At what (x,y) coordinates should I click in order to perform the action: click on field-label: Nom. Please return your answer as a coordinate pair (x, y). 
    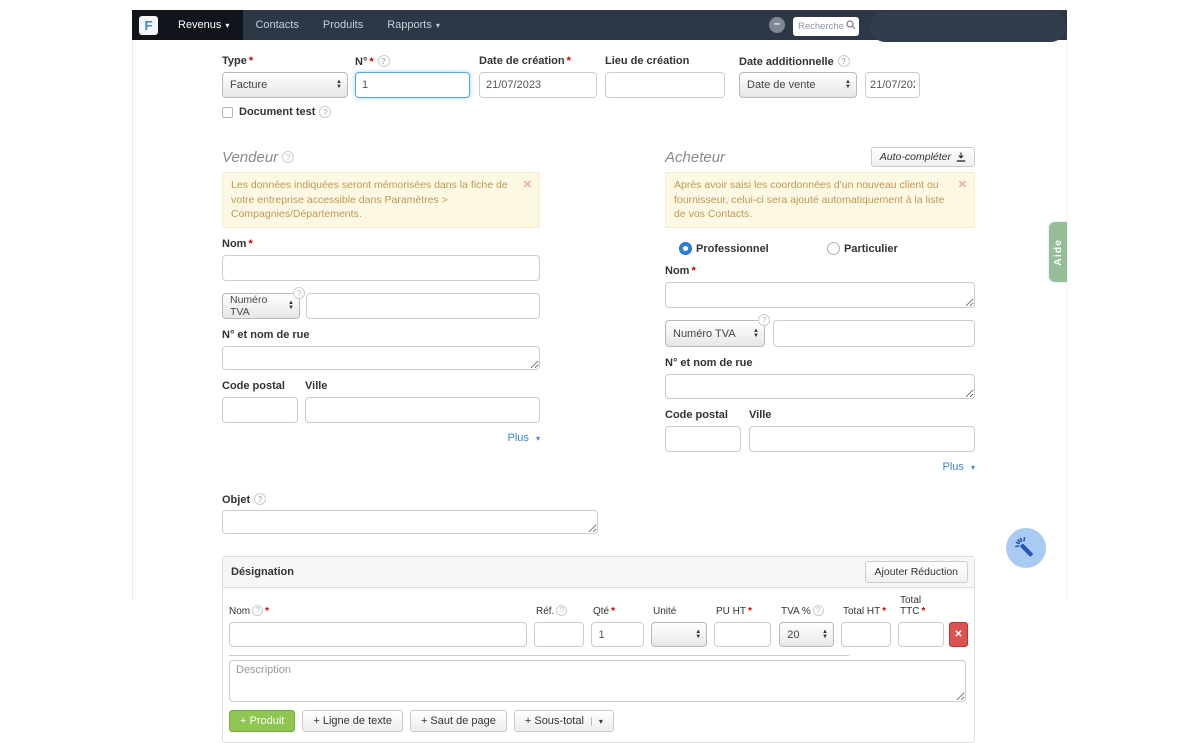
    Looking at the image, I should click on (677, 271).